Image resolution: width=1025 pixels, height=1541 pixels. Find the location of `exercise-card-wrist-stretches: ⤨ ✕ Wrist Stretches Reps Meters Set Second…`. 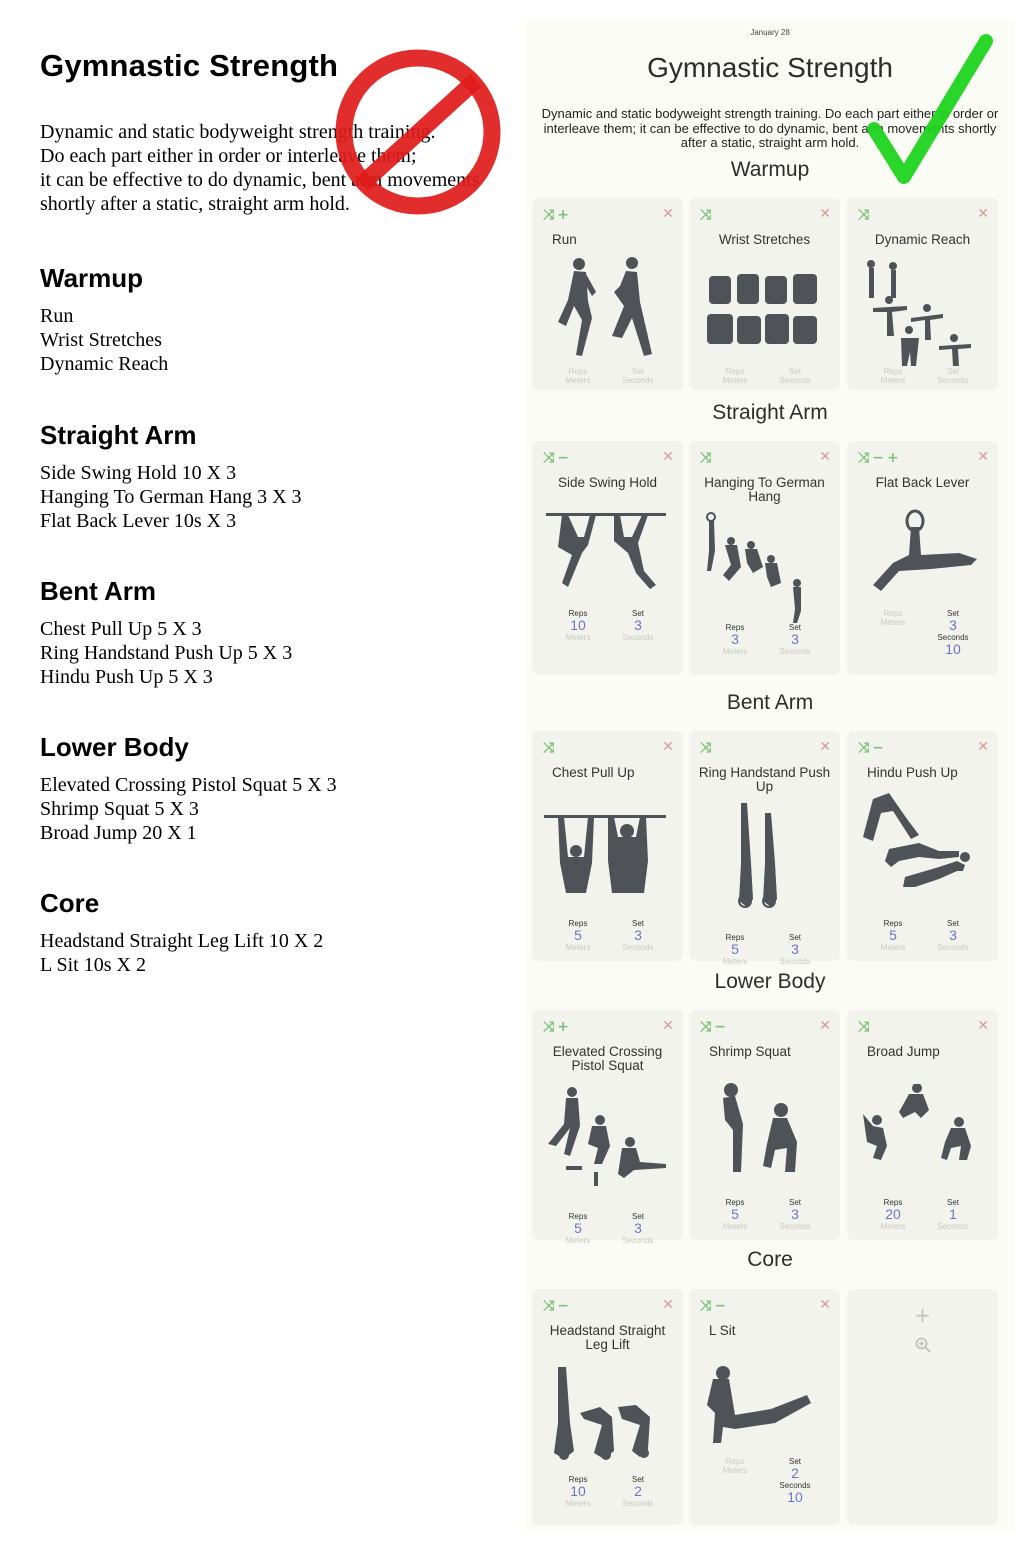

exercise-card-wrist-stretches: ⤨ ✕ Wrist Stretches Reps Meters Set Second… is located at coordinates (764, 294).